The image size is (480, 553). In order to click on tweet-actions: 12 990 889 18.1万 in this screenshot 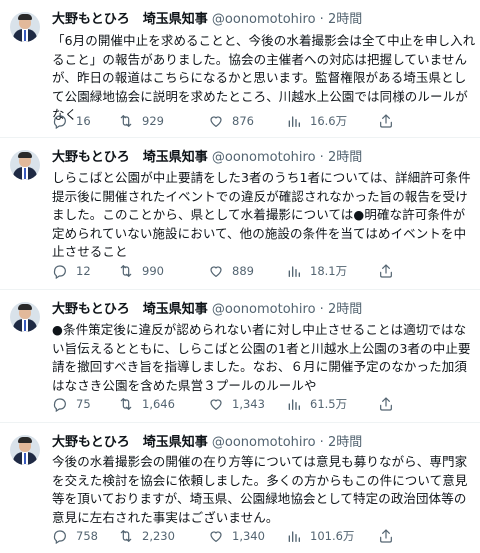, I will do `click(262, 271)`.